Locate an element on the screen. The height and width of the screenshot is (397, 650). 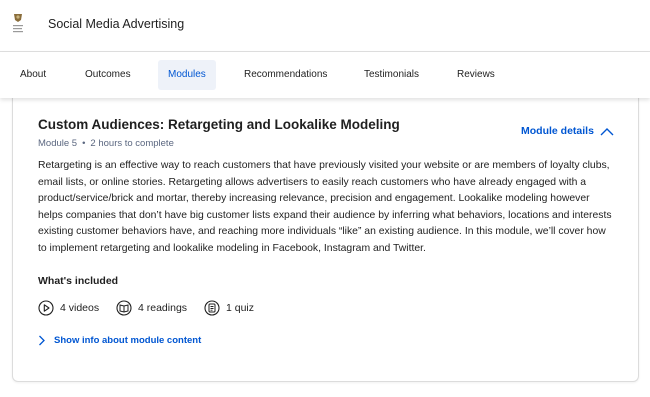
show-info-label: Show info about module content is located at coordinates (128, 340).